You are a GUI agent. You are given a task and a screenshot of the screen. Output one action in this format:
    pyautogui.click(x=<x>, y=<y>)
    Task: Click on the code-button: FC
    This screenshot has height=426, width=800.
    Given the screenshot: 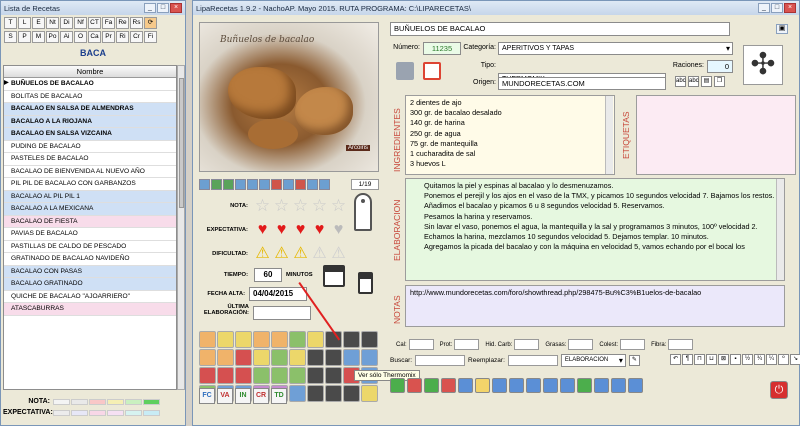 What is the action you would take?
    pyautogui.click(x=207, y=396)
    